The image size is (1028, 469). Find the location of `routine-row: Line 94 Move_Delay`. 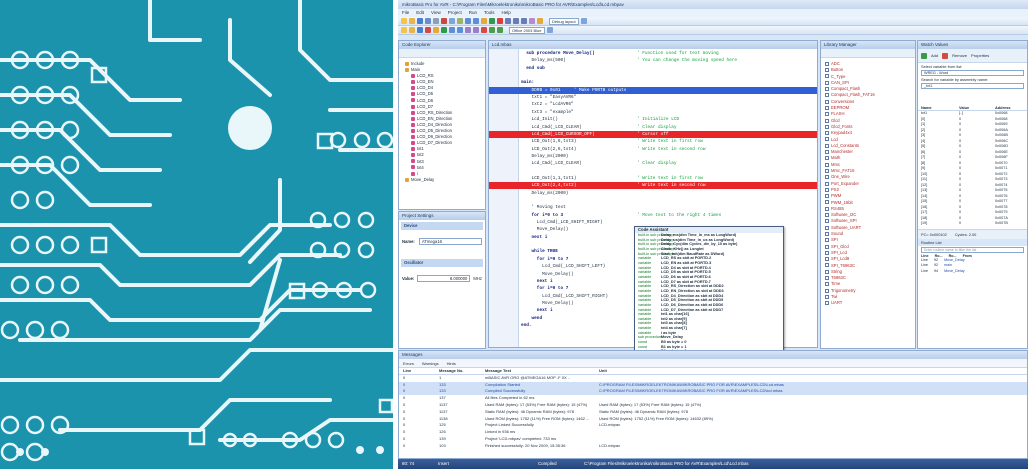

routine-row: Line 94 Move_Delay is located at coordinates (972, 272).